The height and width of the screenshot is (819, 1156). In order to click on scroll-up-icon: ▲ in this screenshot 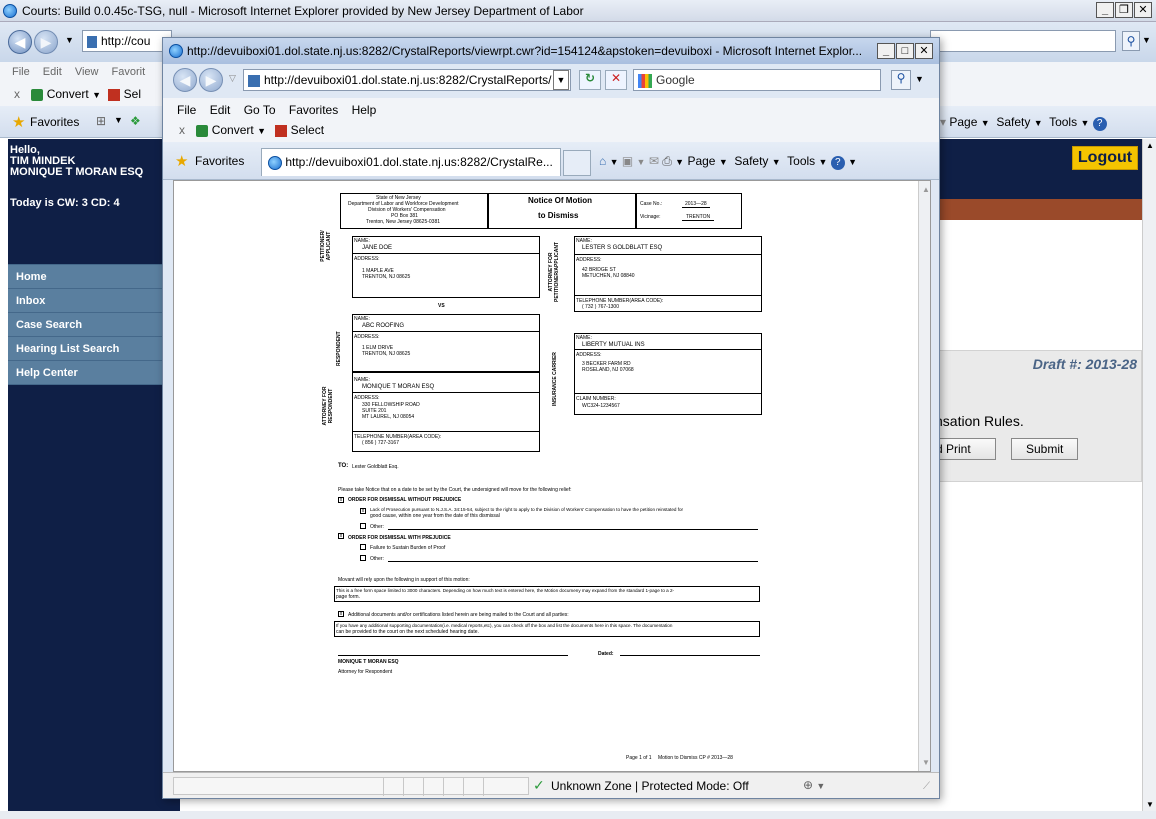, I will do `click(1150, 145)`.